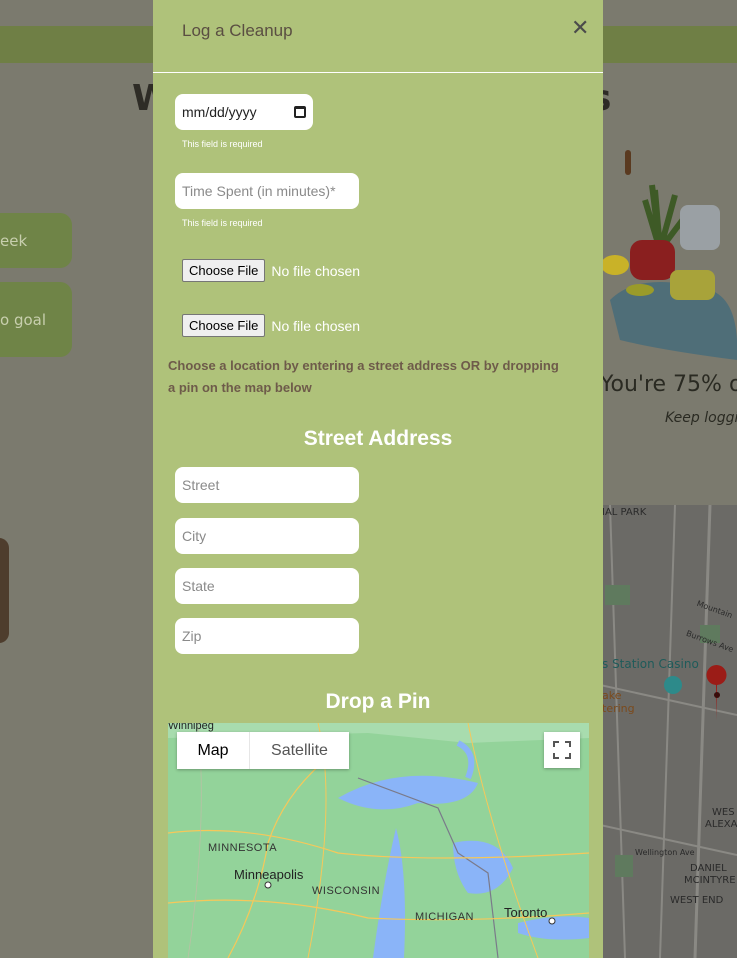 The image size is (737, 958). Describe the element at coordinates (299, 750) in the screenshot. I see `satellite-option-button: Satellite` at that location.